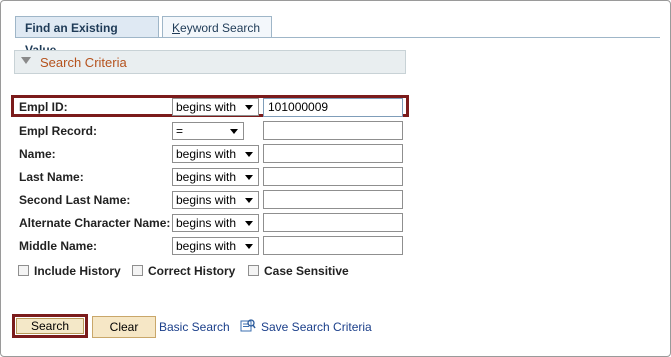 The height and width of the screenshot is (357, 671). What do you see at coordinates (210, 62) in the screenshot?
I see `search-criteria-header: Search Criteria` at bounding box center [210, 62].